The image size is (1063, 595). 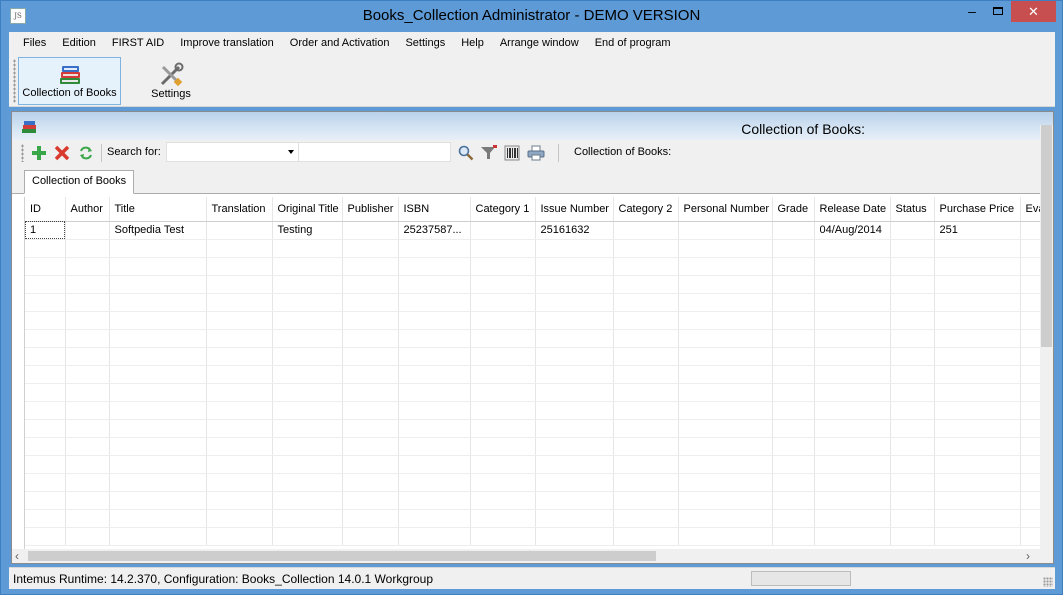 I want to click on collection-of-books-button: Collection of Books, so click(x=69, y=81).